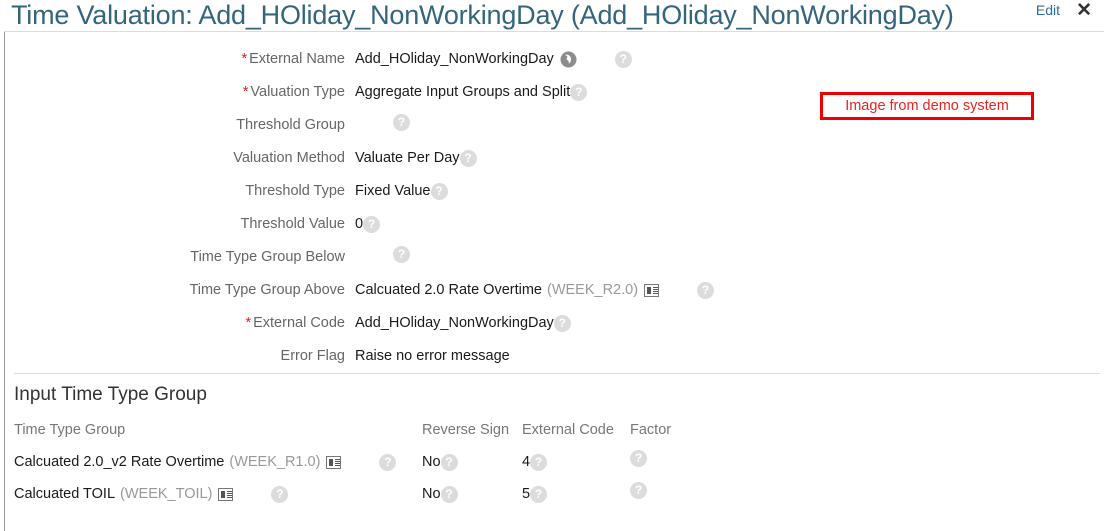 The height and width of the screenshot is (531, 1104). What do you see at coordinates (312, 356) in the screenshot?
I see `form-label-text: Error Flag` at bounding box center [312, 356].